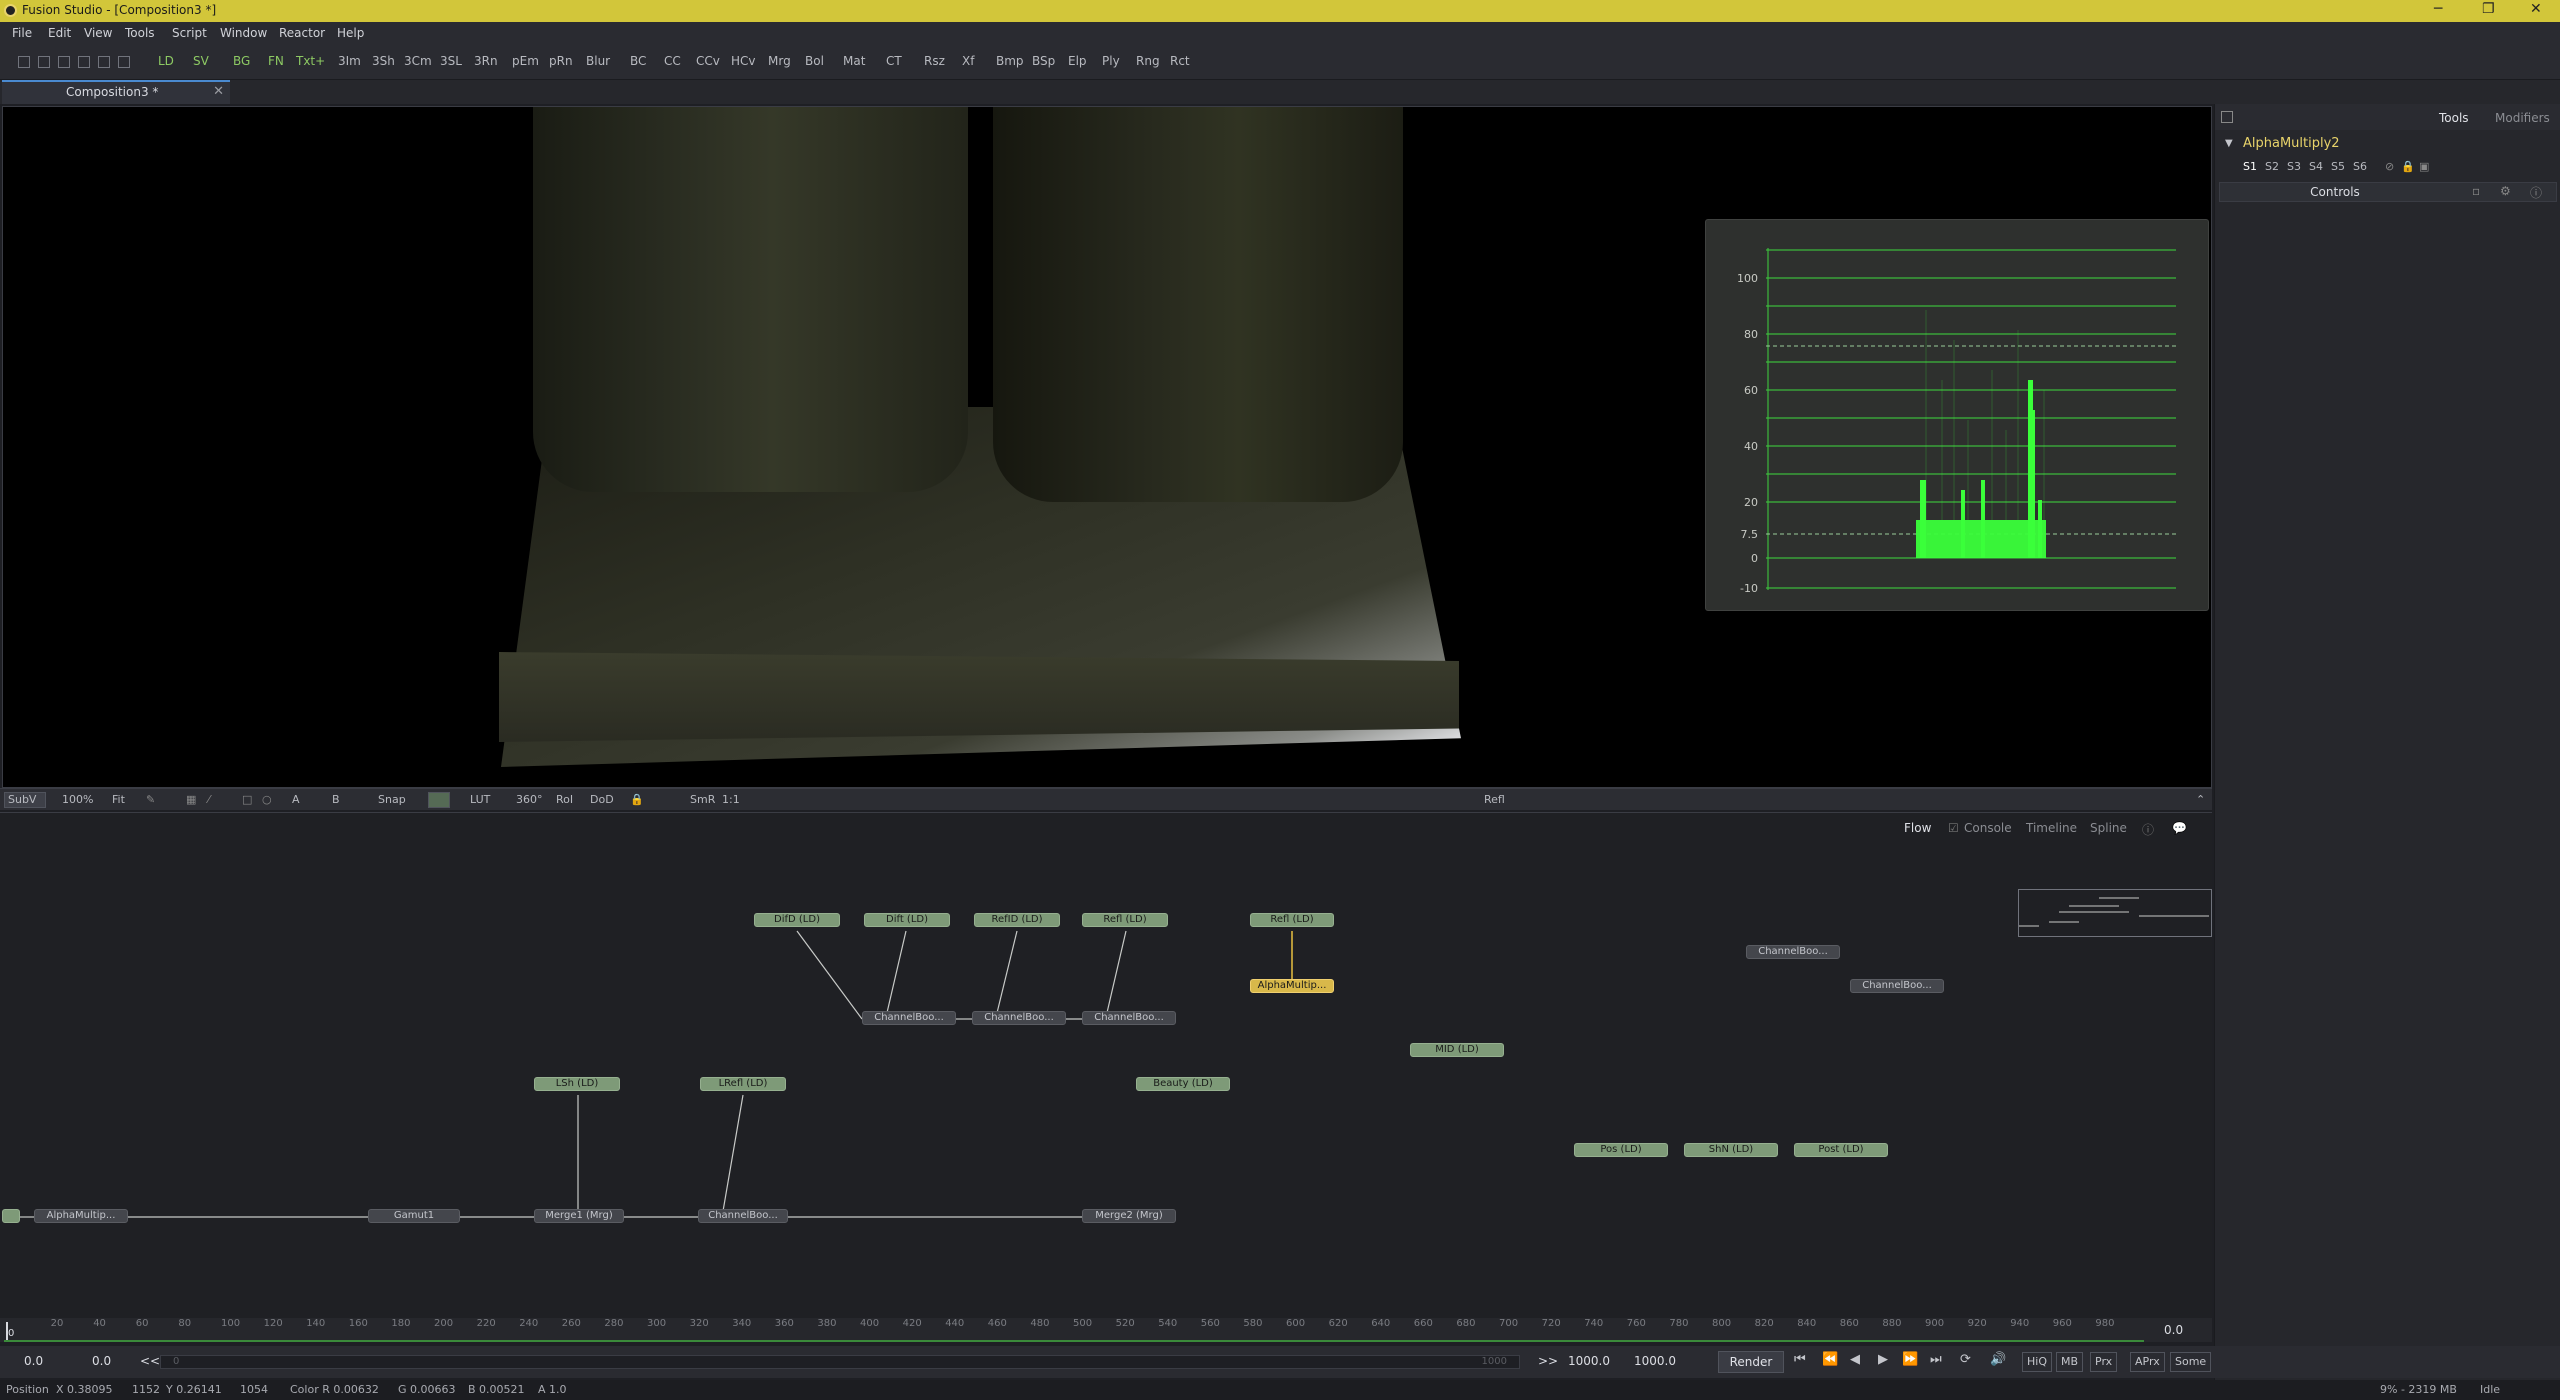 Image resolution: width=2560 pixels, height=1400 pixels. I want to click on panel-toggle-icon, so click(2227, 117).